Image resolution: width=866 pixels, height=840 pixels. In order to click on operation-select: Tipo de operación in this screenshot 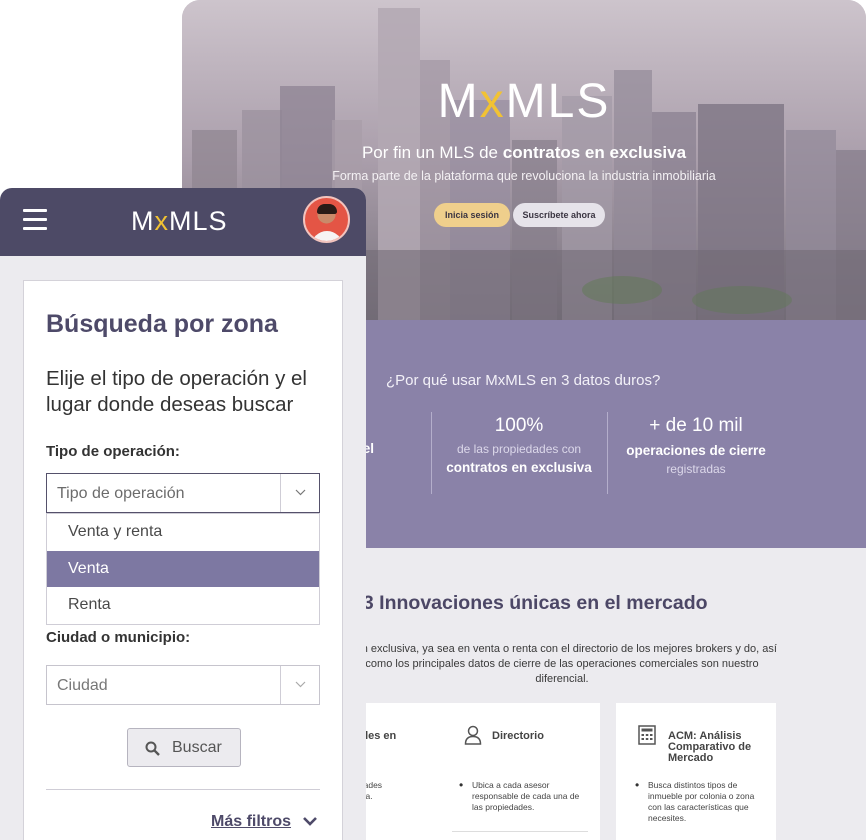, I will do `click(183, 493)`.